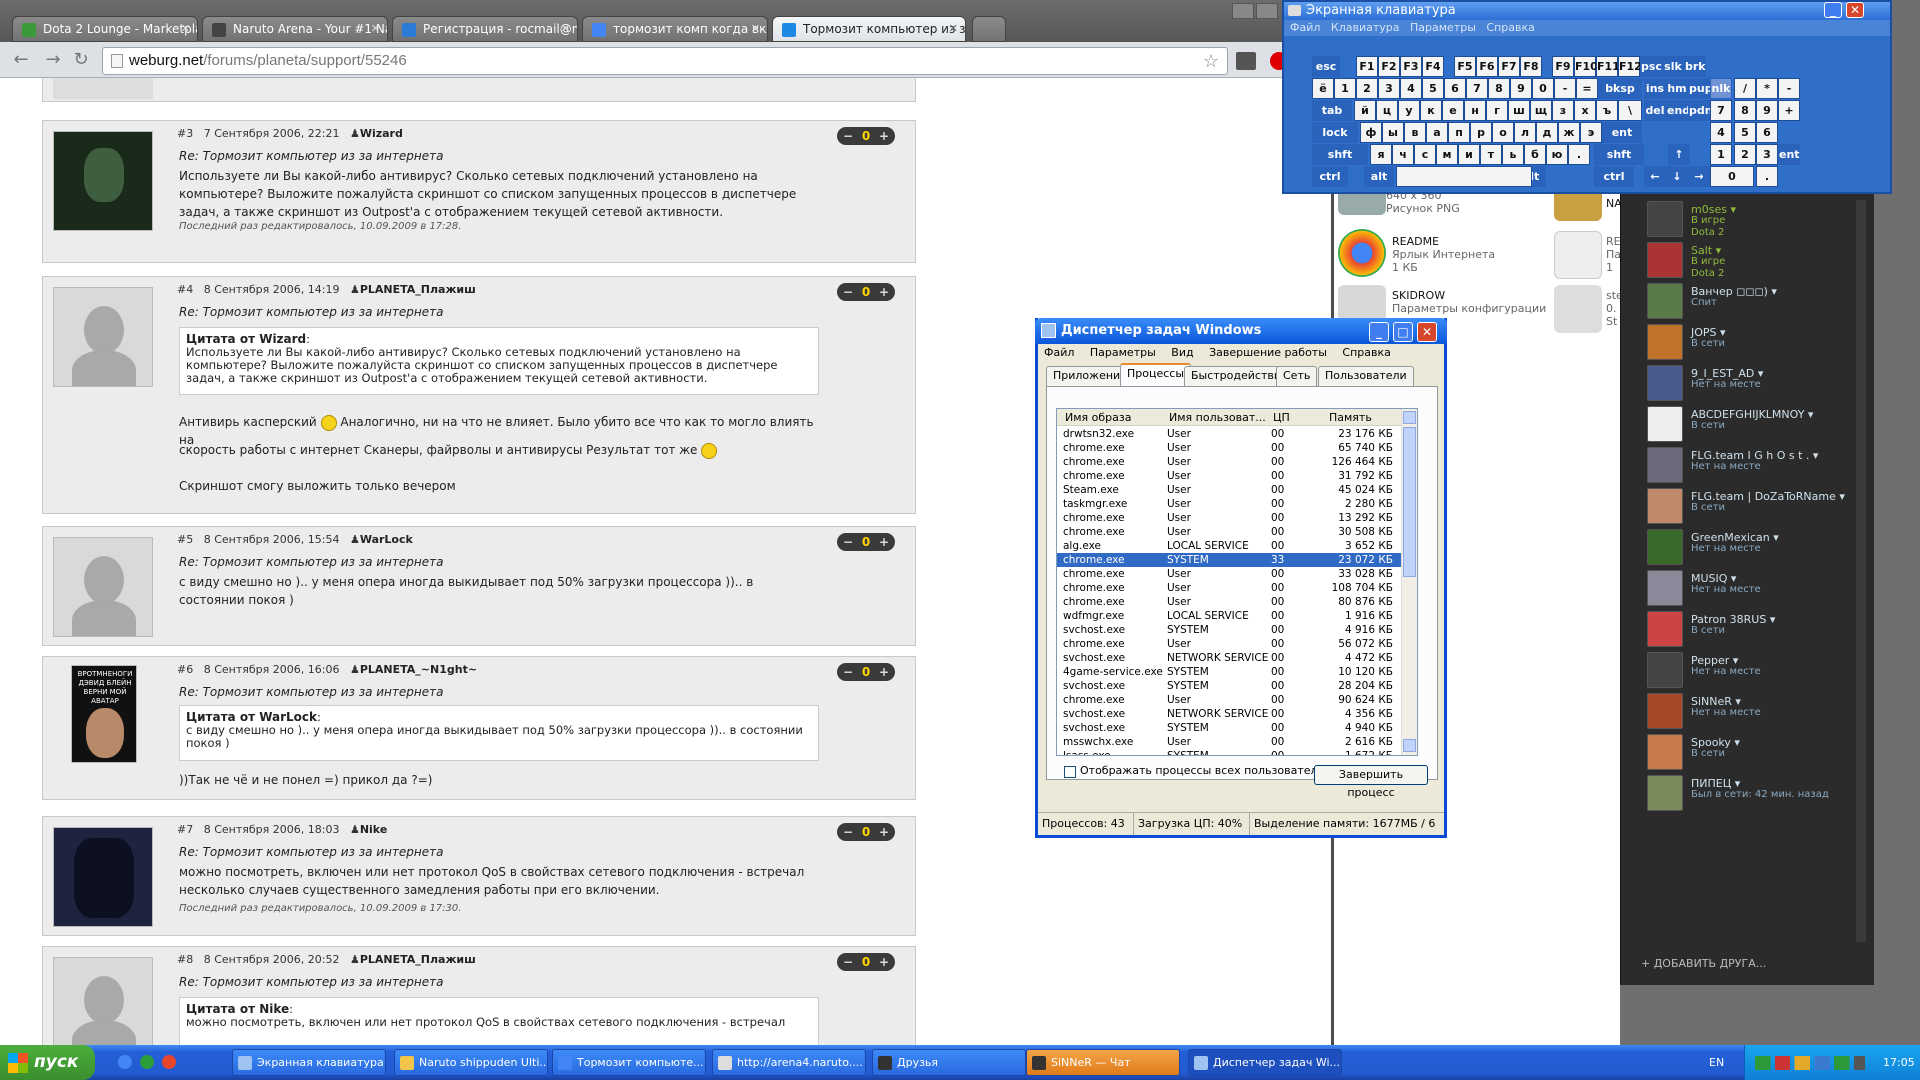  What do you see at coordinates (1700, 88) in the screenshot?
I see `key-row1-16: pup` at bounding box center [1700, 88].